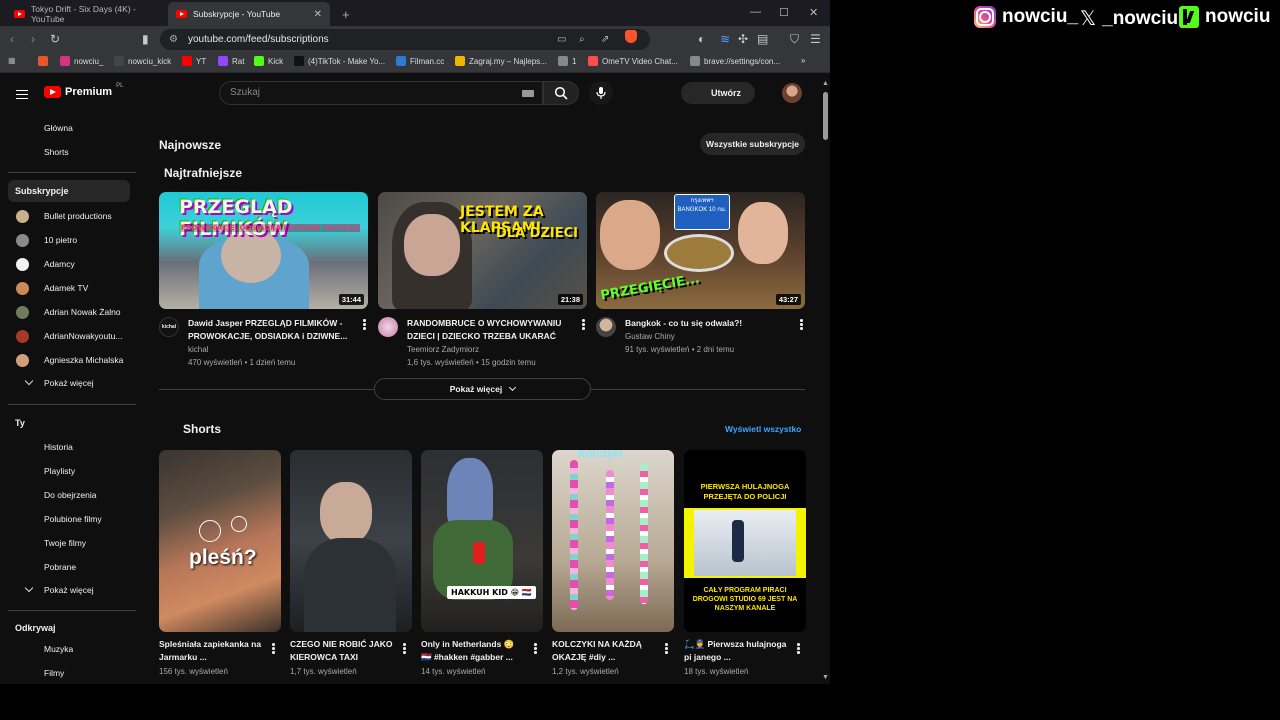  I want to click on sidebar-channel-item: Adamcy, so click(69, 264).